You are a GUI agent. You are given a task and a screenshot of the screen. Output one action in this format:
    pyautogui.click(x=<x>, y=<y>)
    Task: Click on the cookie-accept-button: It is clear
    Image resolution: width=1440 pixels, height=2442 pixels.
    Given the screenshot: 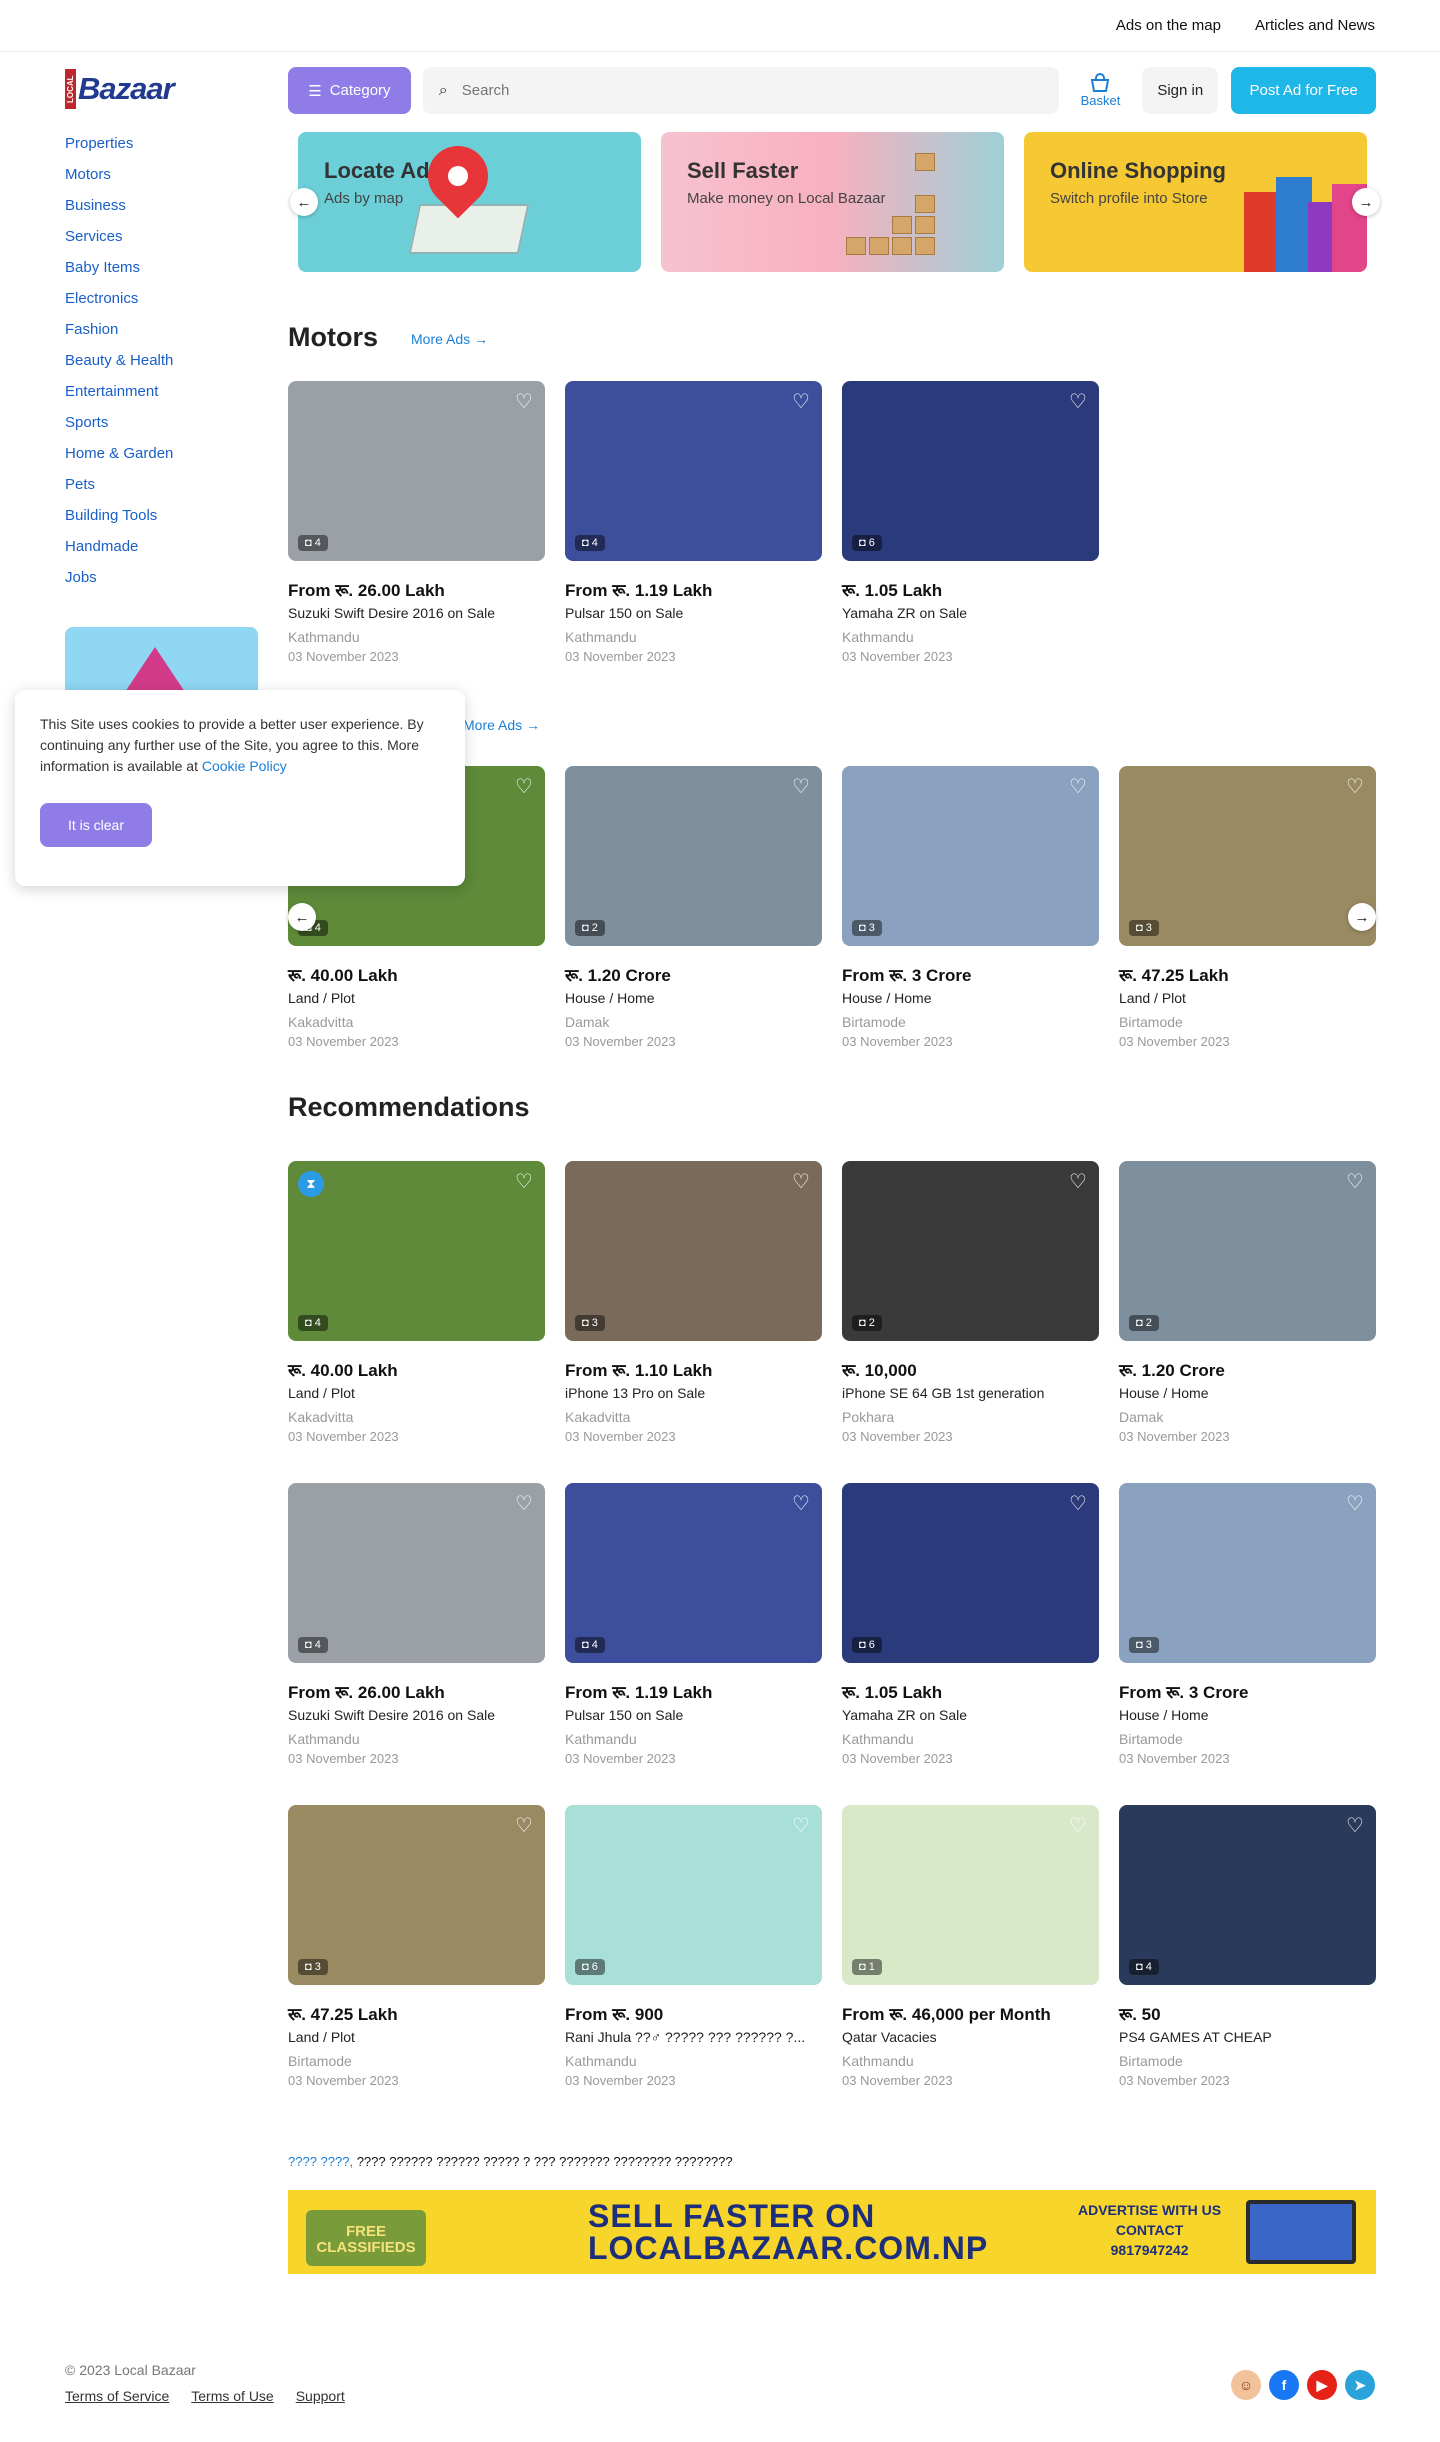 What is the action you would take?
    pyautogui.click(x=96, y=825)
    